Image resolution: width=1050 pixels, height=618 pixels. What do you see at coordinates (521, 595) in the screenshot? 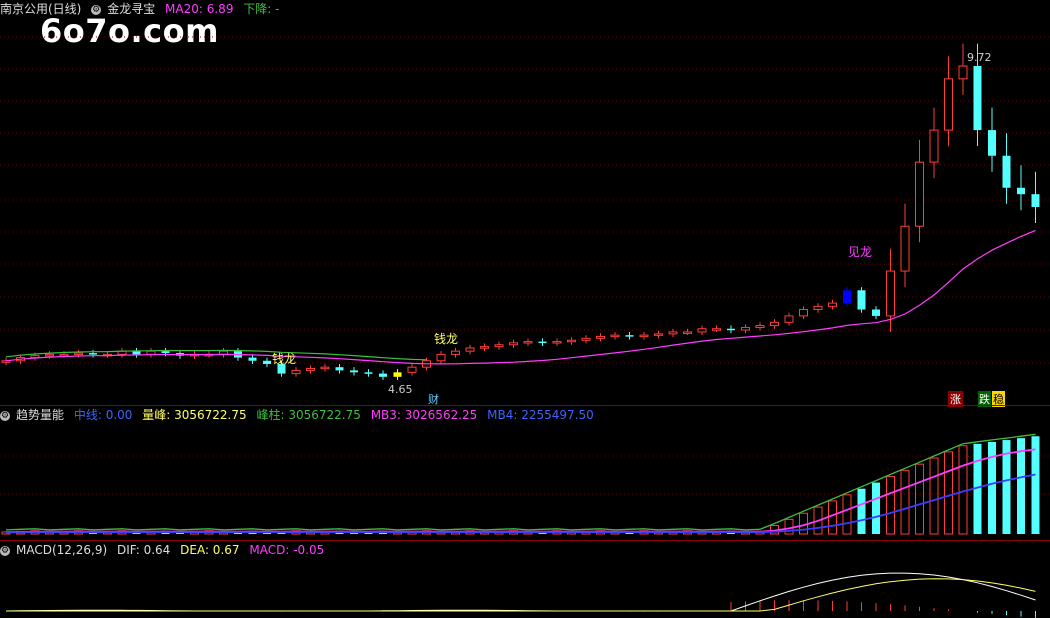
I see `dea-line` at bounding box center [521, 595].